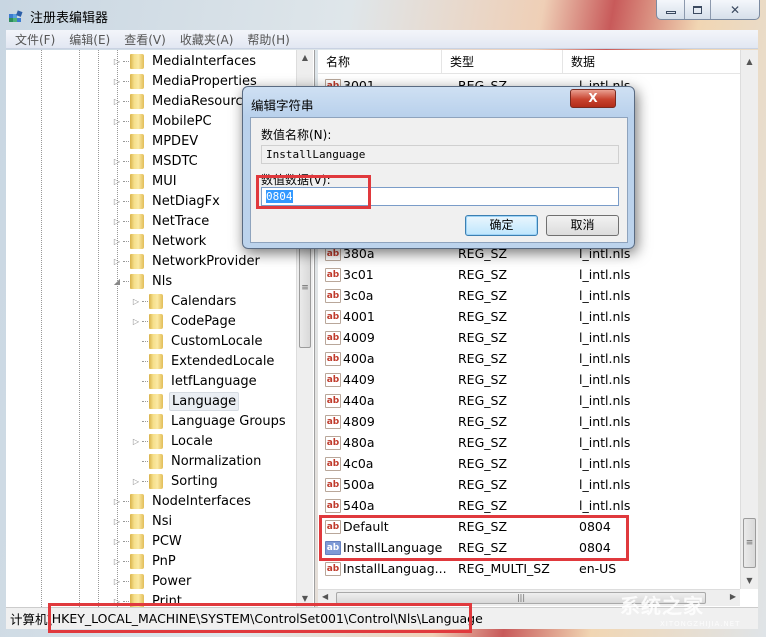 This screenshot has height=637, width=766. Describe the element at coordinates (266, 39) in the screenshot. I see `menu-help: 帮助(H)` at that location.